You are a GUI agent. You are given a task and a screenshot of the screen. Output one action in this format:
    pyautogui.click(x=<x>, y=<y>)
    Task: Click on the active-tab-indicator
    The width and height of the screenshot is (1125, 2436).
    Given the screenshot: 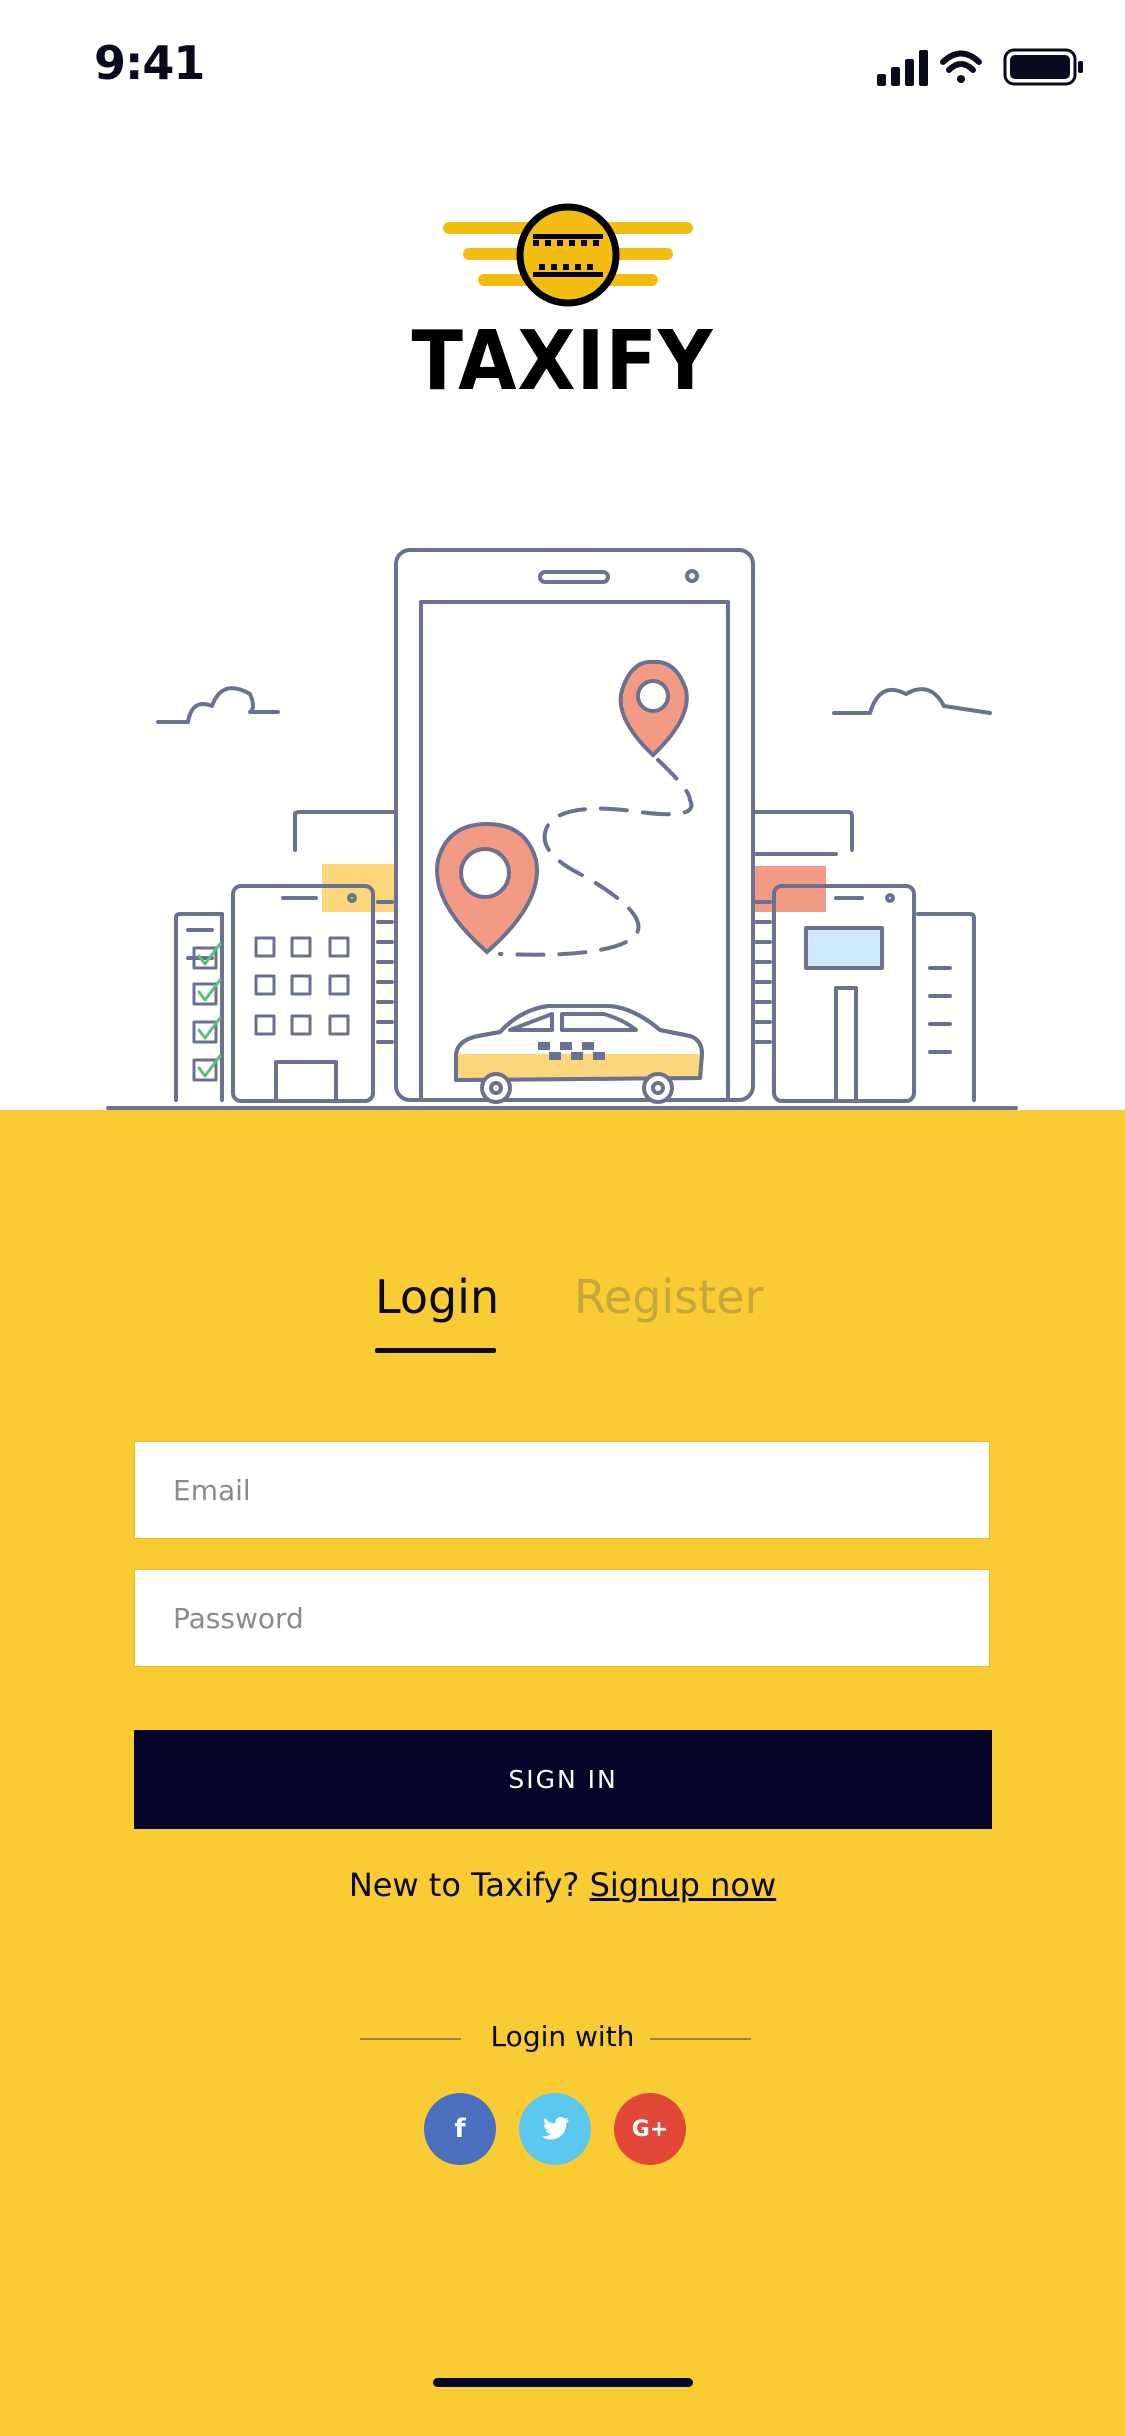 What is the action you would take?
    pyautogui.click(x=435, y=1350)
    